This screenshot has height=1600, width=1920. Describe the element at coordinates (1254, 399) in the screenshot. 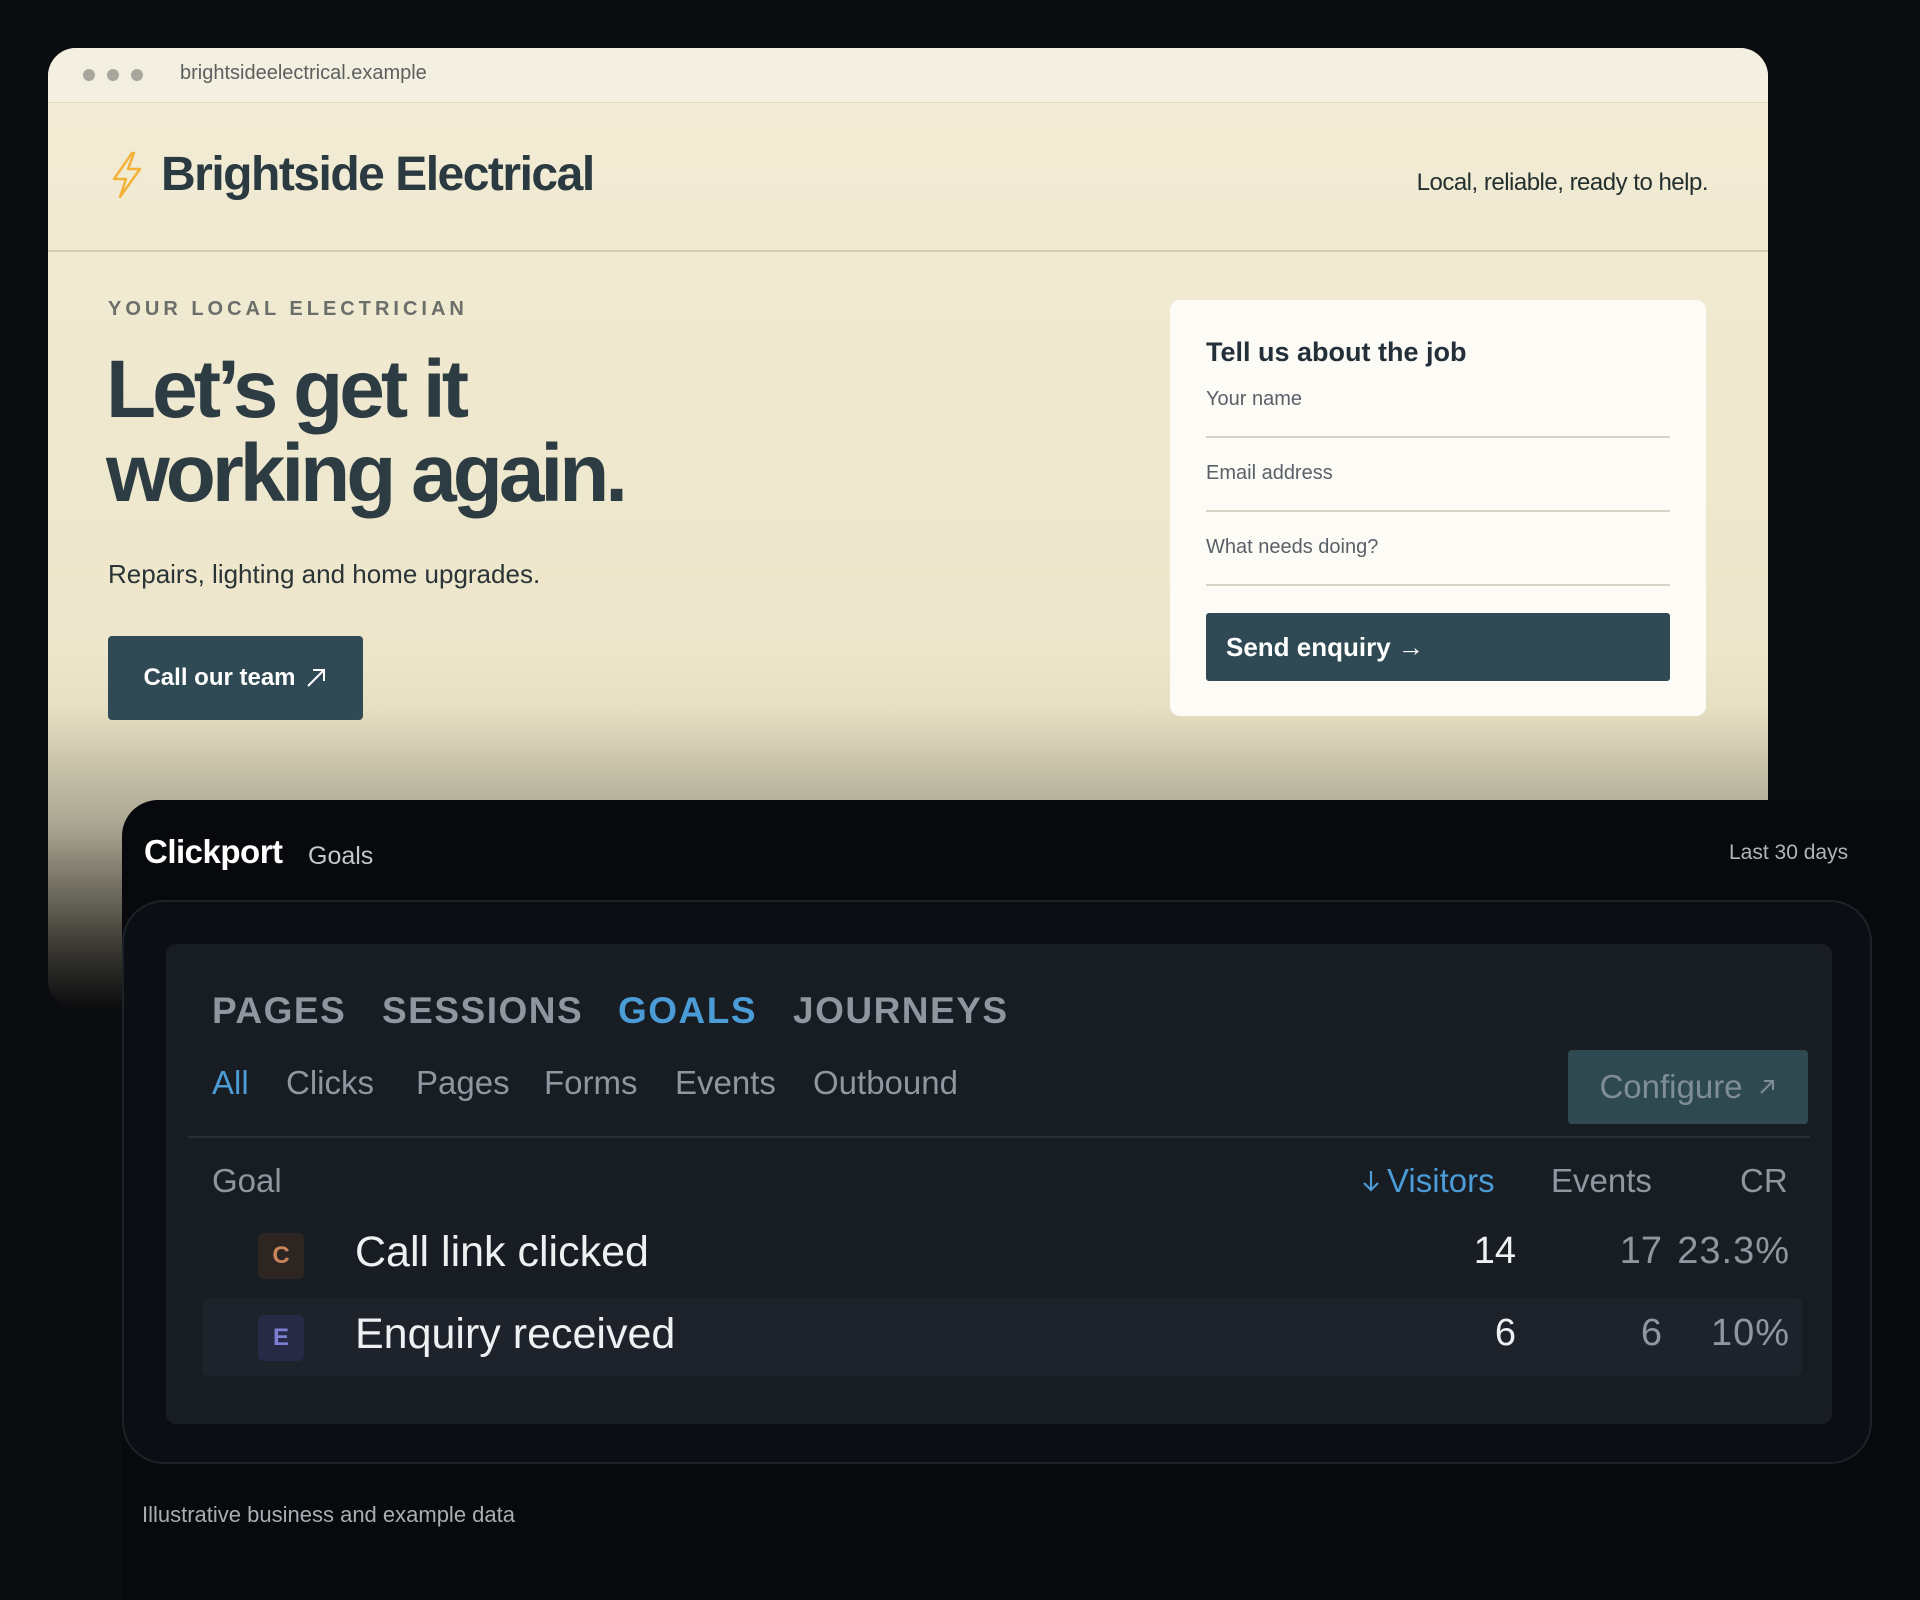

I see `name-placeholder: Your name` at that location.